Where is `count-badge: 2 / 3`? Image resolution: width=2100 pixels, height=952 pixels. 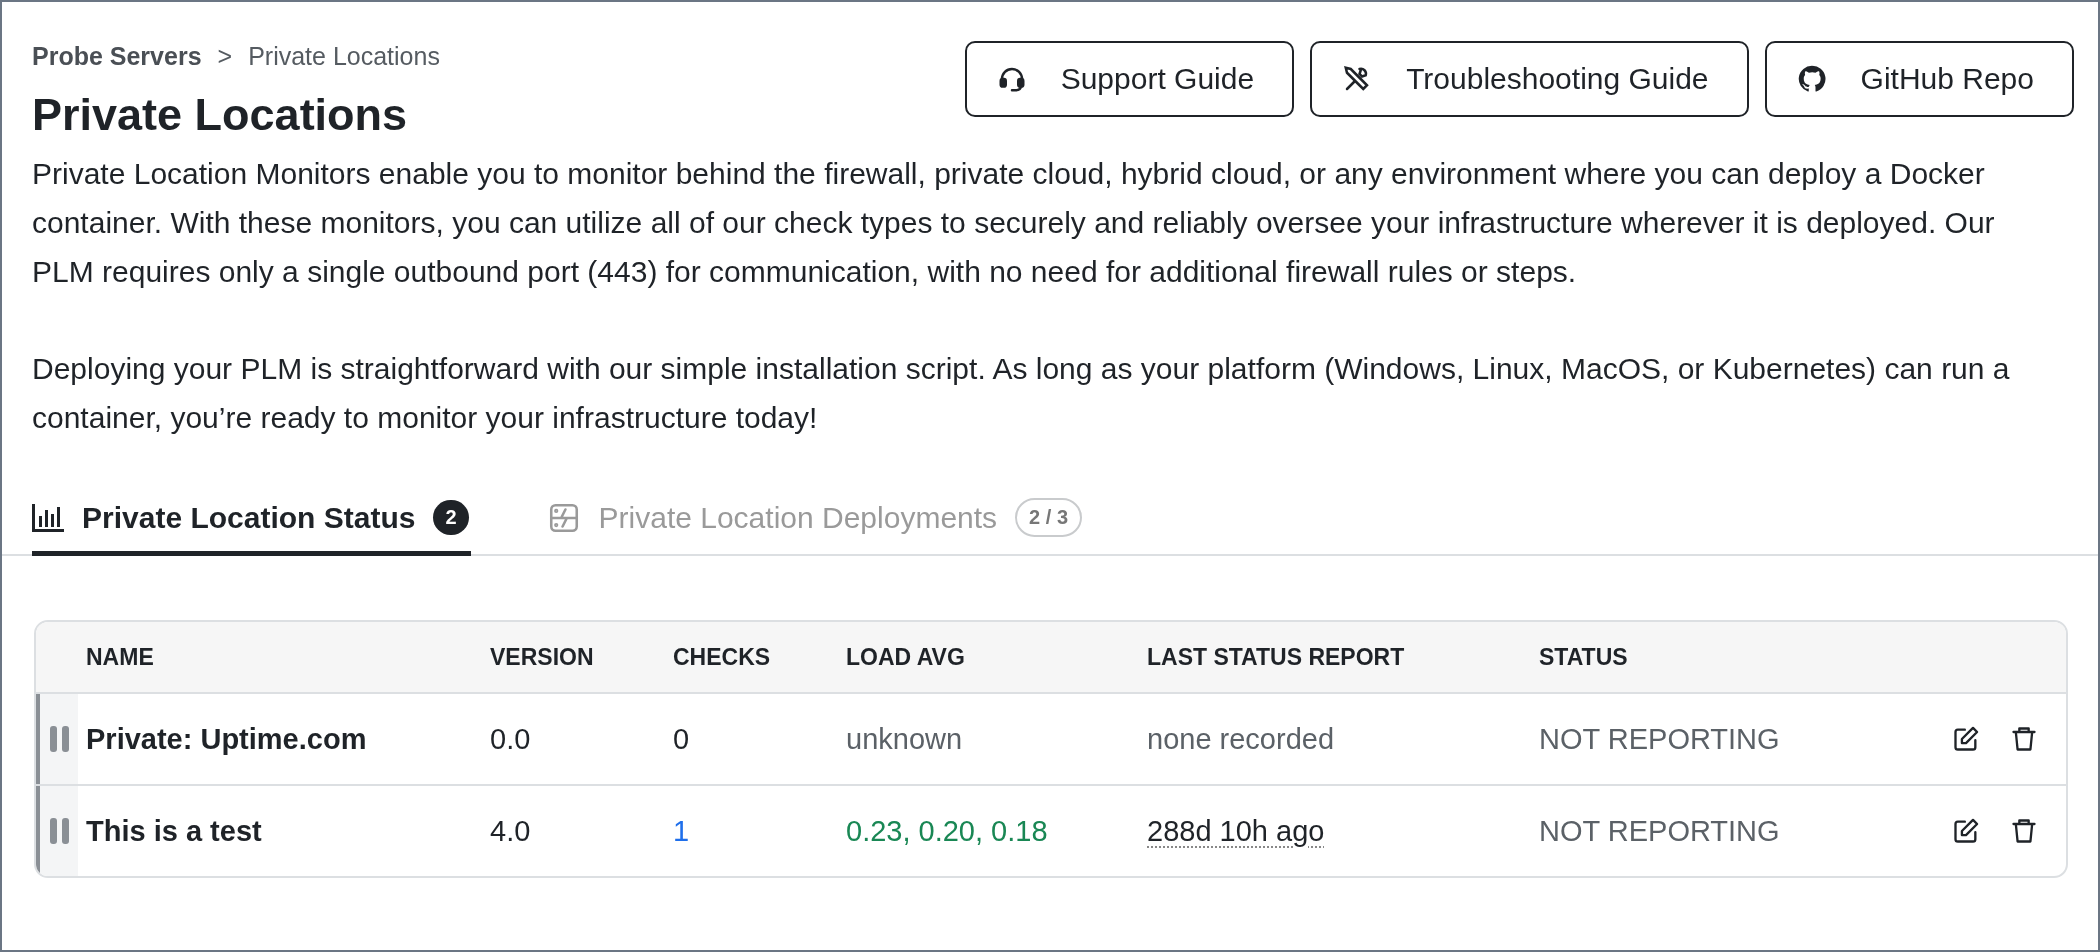
count-badge: 2 / 3 is located at coordinates (1048, 517).